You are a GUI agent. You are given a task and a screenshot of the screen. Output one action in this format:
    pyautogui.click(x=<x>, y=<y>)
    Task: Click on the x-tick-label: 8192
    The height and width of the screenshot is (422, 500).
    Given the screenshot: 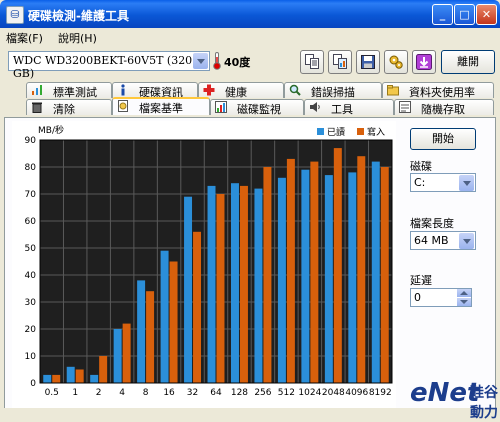 What is the action you would take?
    pyautogui.click(x=380, y=393)
    